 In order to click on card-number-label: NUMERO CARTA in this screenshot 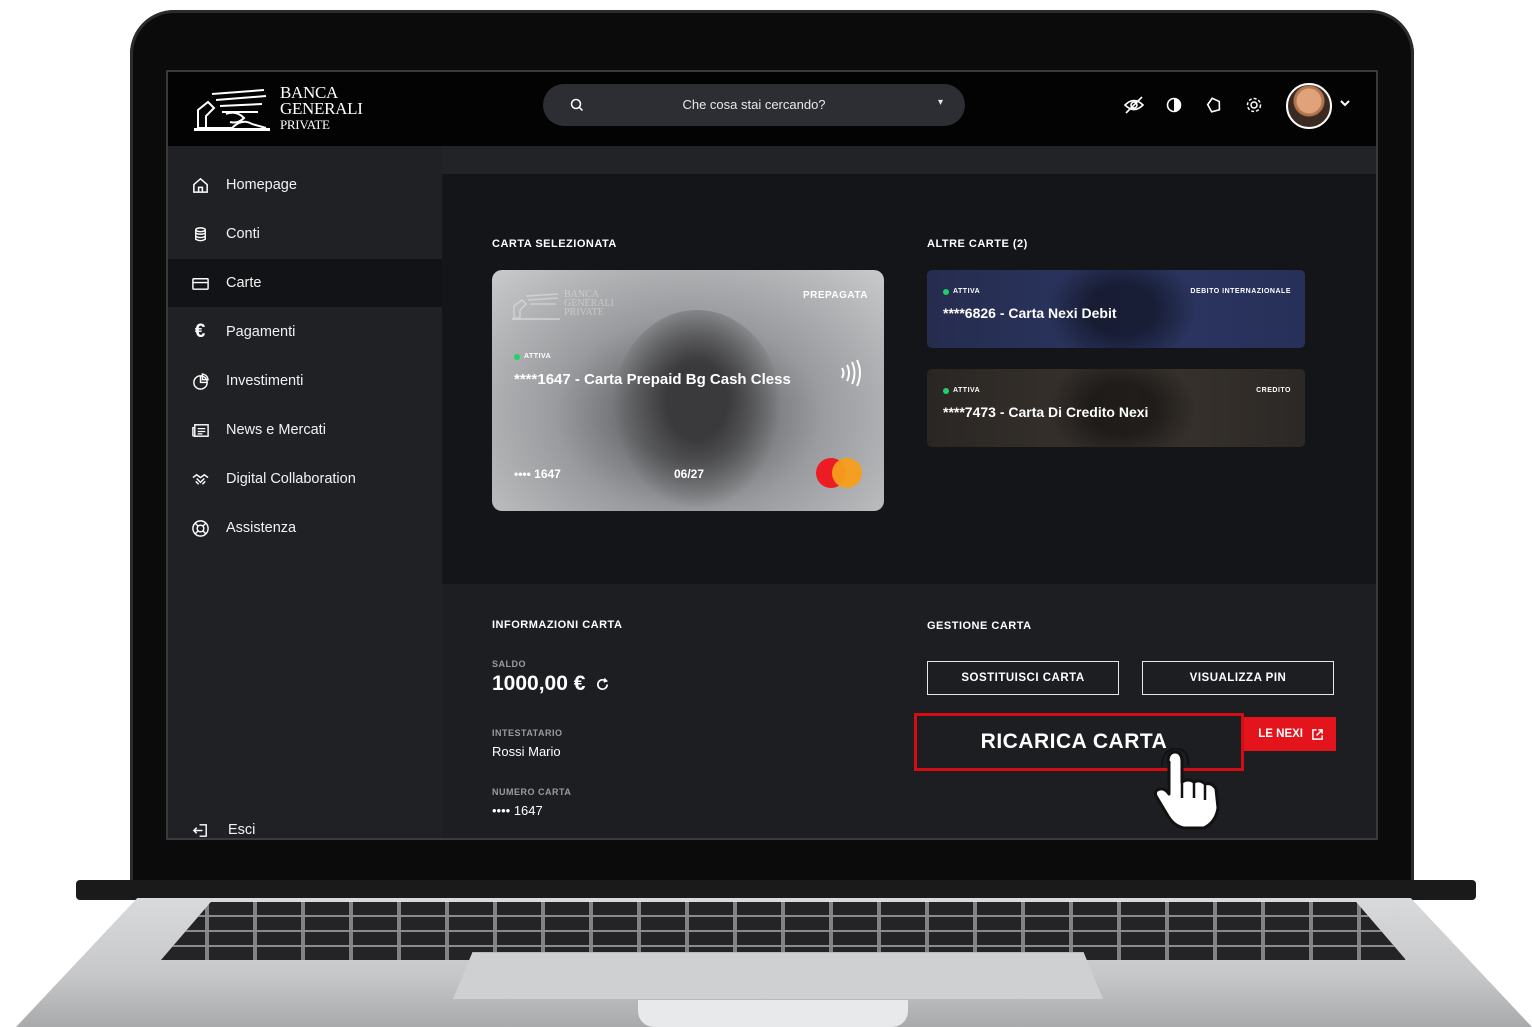, I will do `click(532, 792)`.